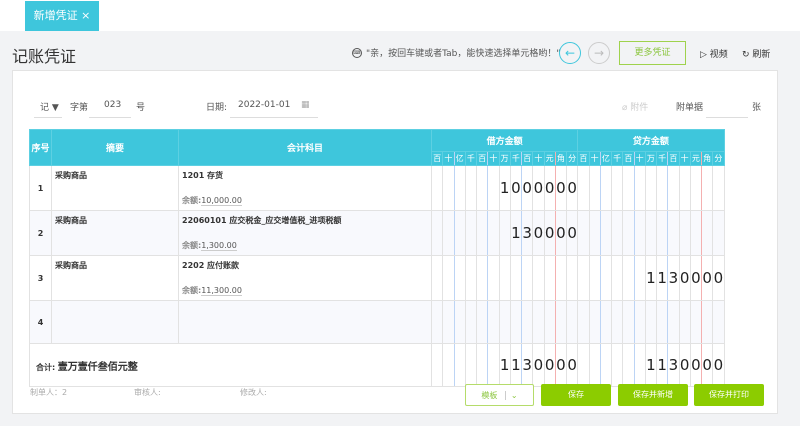 This screenshot has width=800, height=426. What do you see at coordinates (652, 53) in the screenshot?
I see `more-vouchers-button: 更多凭证` at bounding box center [652, 53].